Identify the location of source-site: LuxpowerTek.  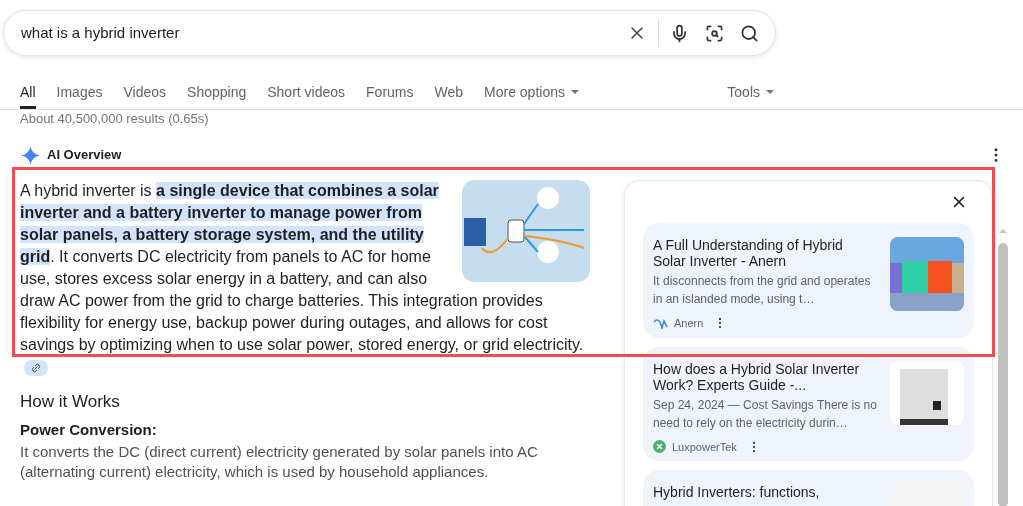
(704, 447).